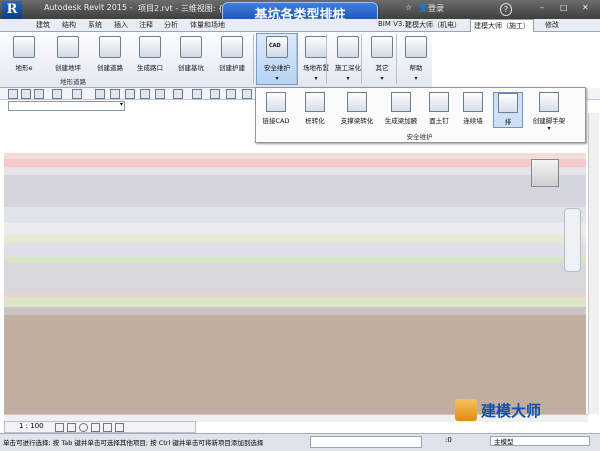 The width and height of the screenshot is (600, 451). What do you see at coordinates (542, 7) in the screenshot?
I see `minimize-icon: –` at bounding box center [542, 7].